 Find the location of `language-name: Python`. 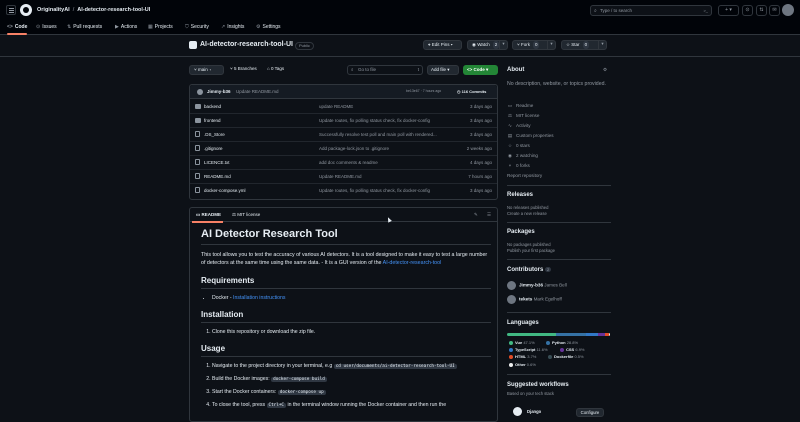

language-name: Python is located at coordinates (559, 342).